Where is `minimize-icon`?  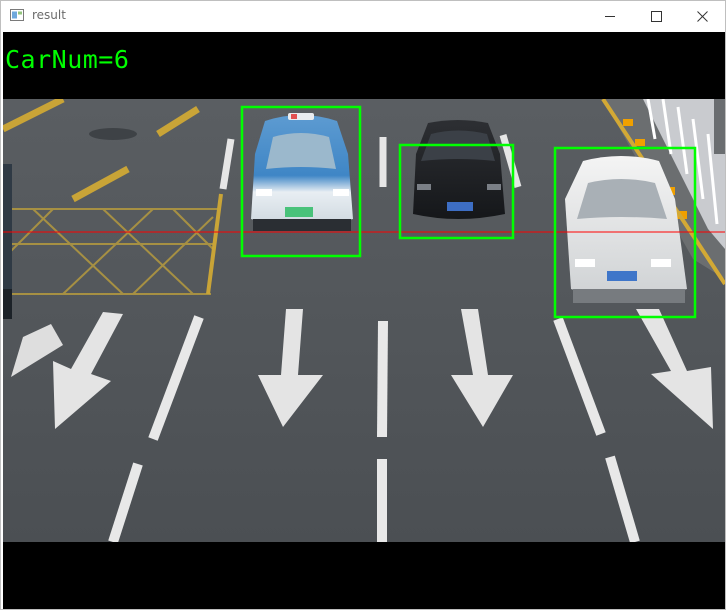 minimize-icon is located at coordinates (609, 16).